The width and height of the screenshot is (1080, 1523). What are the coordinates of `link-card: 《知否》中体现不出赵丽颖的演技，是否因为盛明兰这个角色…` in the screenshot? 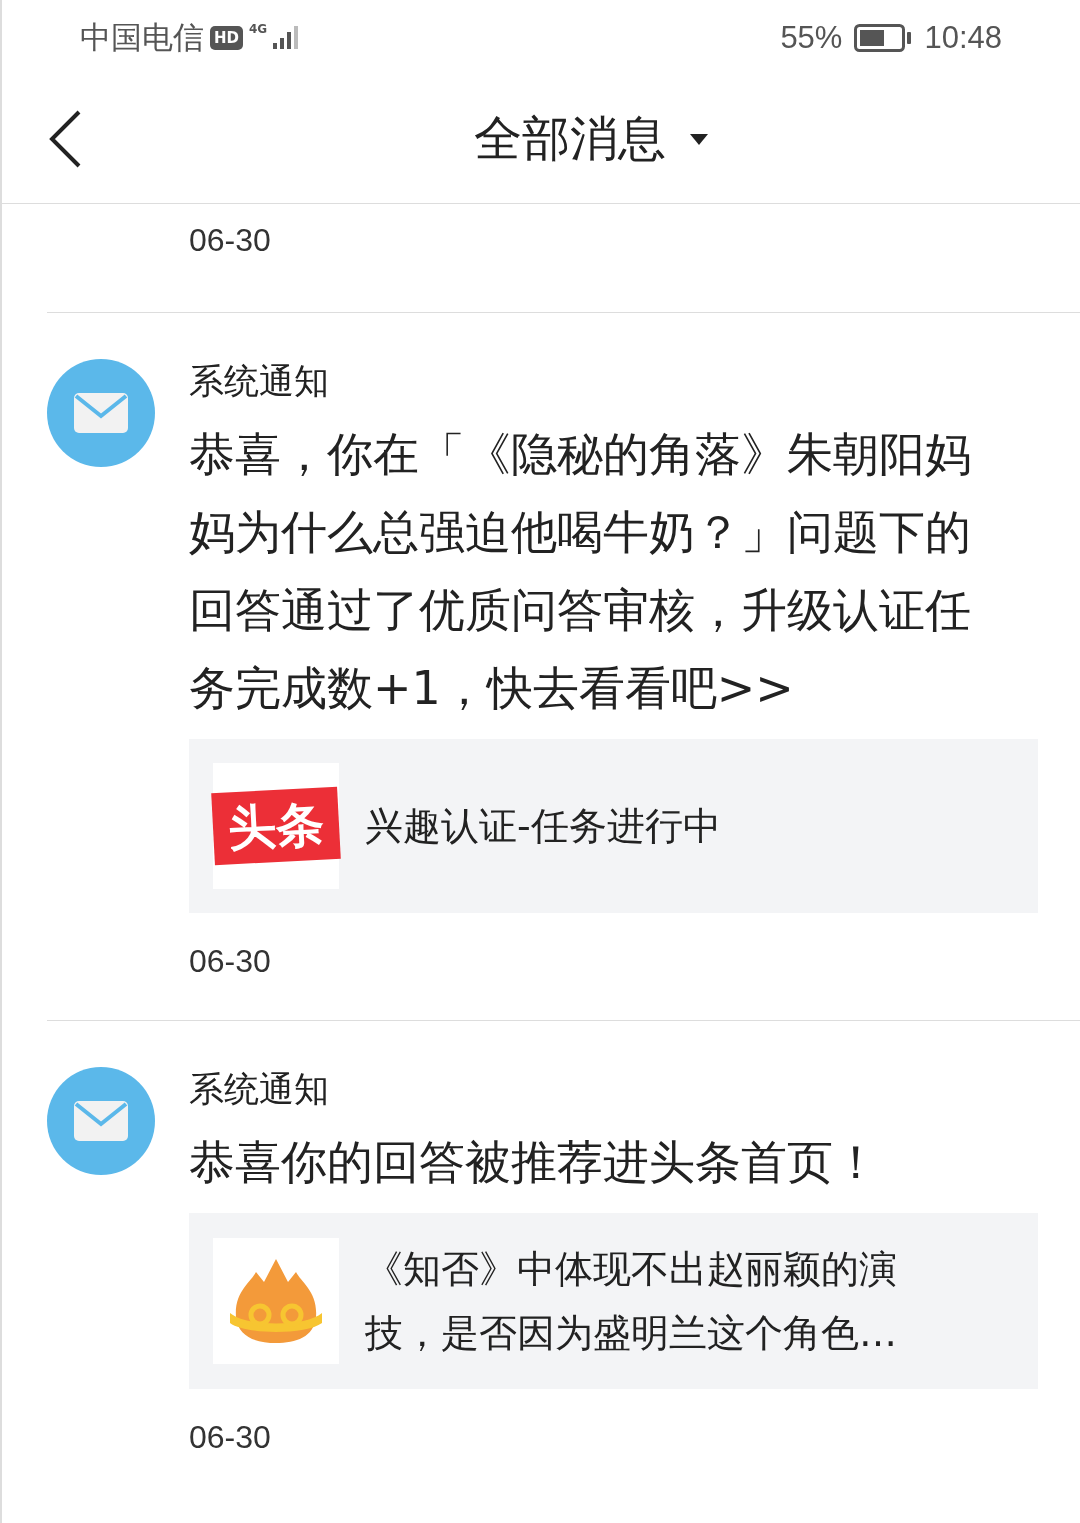 It's located at (613, 1301).